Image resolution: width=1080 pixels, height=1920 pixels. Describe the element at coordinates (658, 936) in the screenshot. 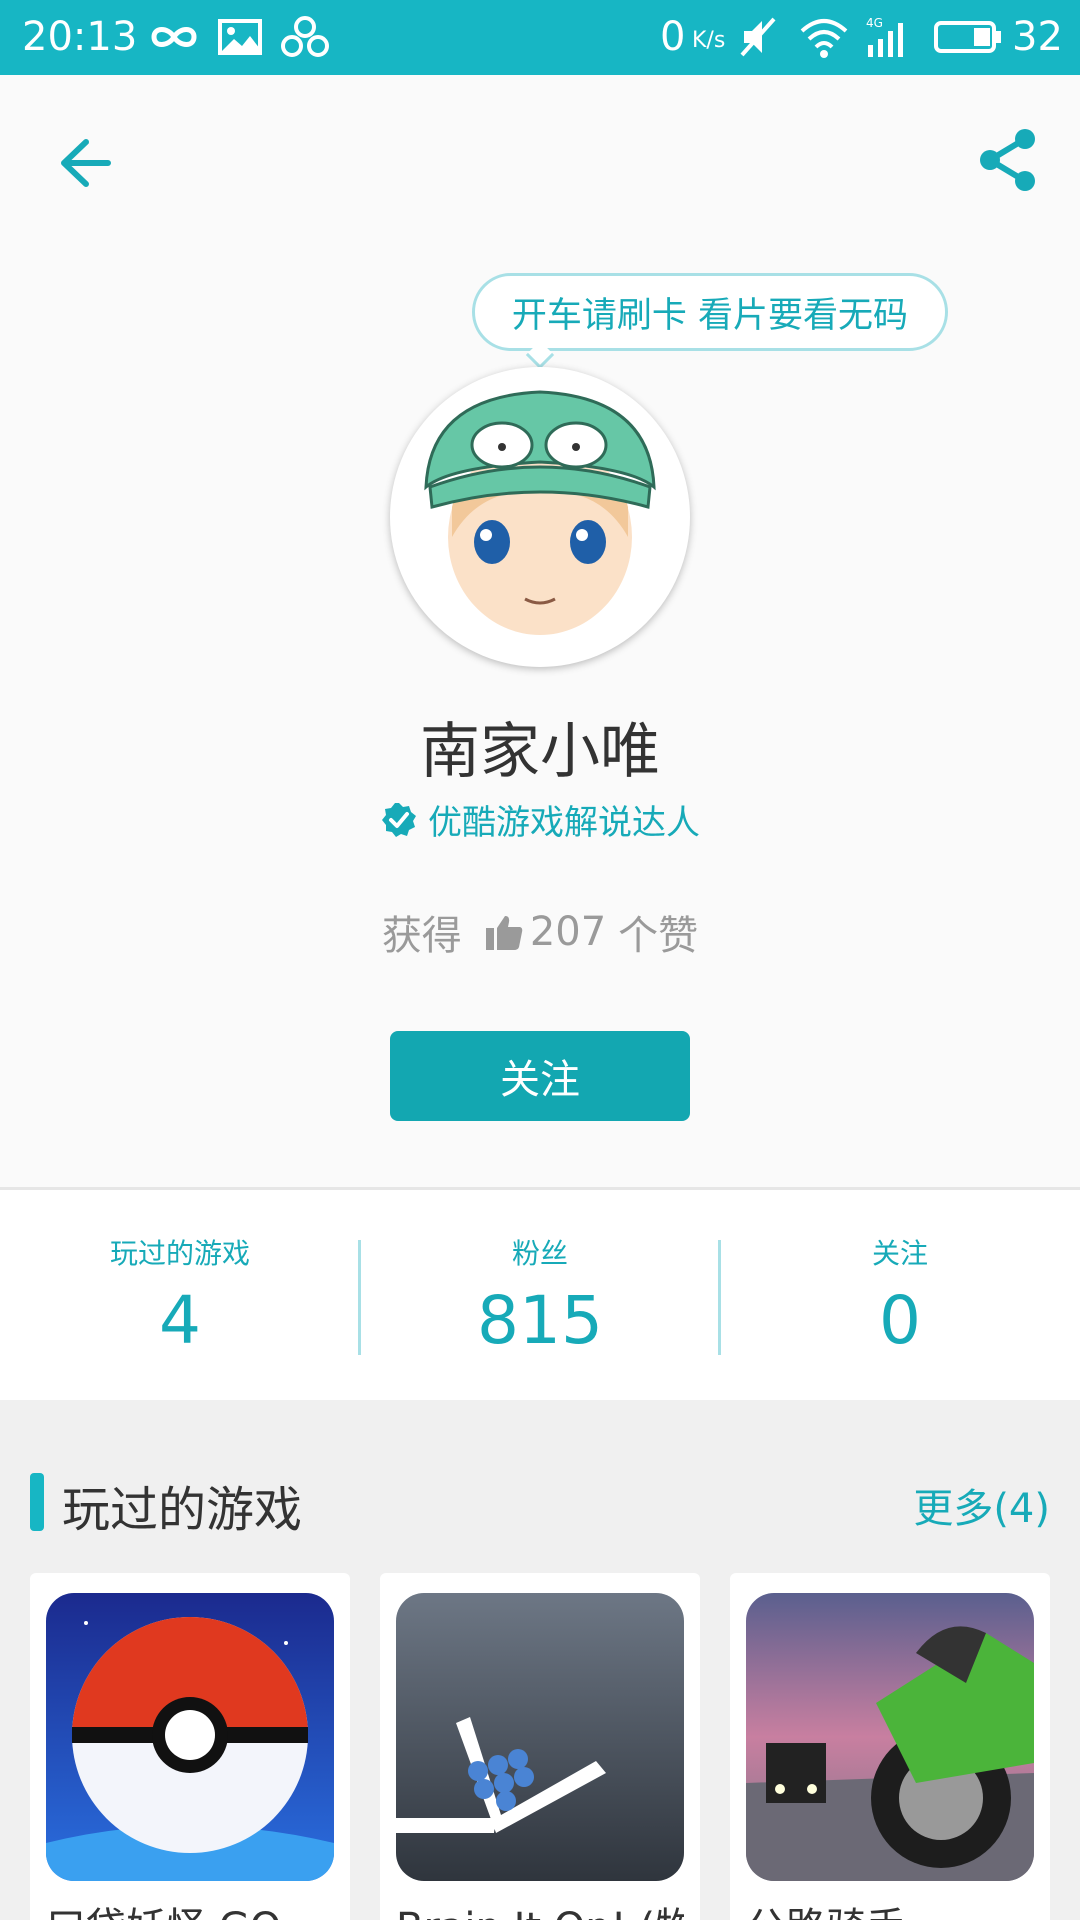

I see `likes-suffix: 个赞` at that location.